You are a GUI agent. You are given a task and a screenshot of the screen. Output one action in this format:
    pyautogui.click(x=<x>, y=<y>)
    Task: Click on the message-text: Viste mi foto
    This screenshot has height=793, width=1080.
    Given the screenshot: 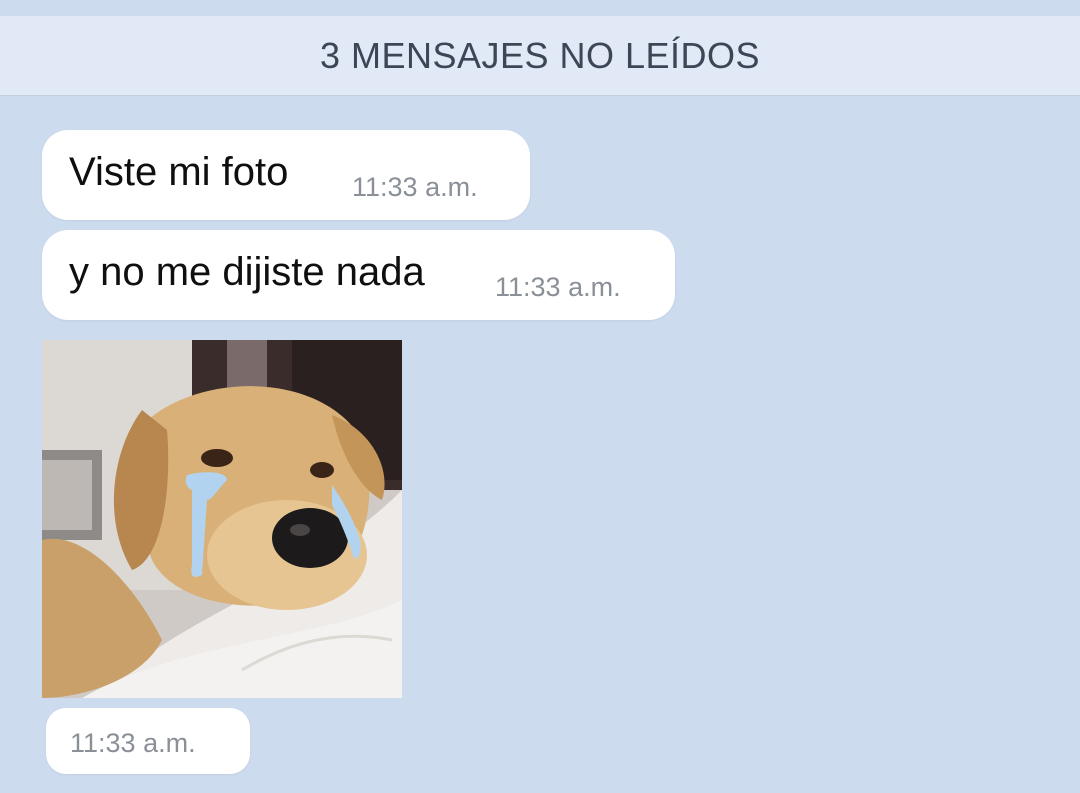 What is the action you would take?
    pyautogui.click(x=179, y=172)
    